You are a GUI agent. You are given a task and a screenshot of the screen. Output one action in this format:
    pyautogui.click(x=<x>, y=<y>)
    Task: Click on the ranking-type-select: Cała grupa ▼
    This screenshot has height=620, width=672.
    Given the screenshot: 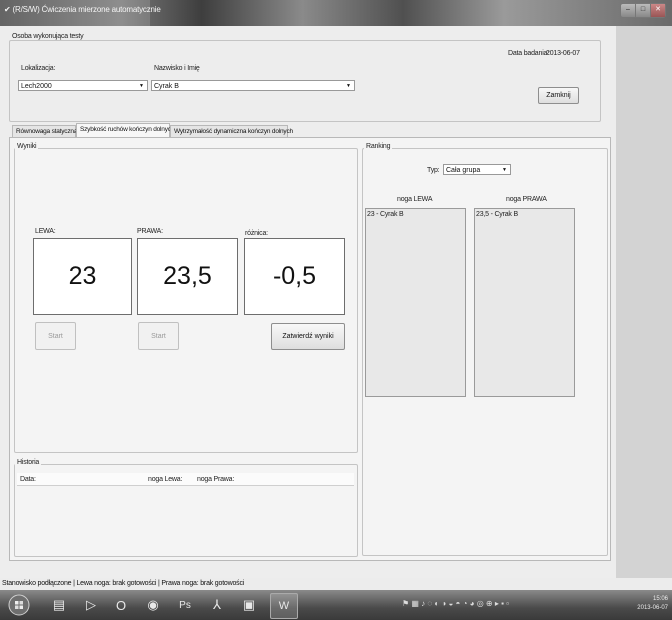 What is the action you would take?
    pyautogui.click(x=477, y=169)
    